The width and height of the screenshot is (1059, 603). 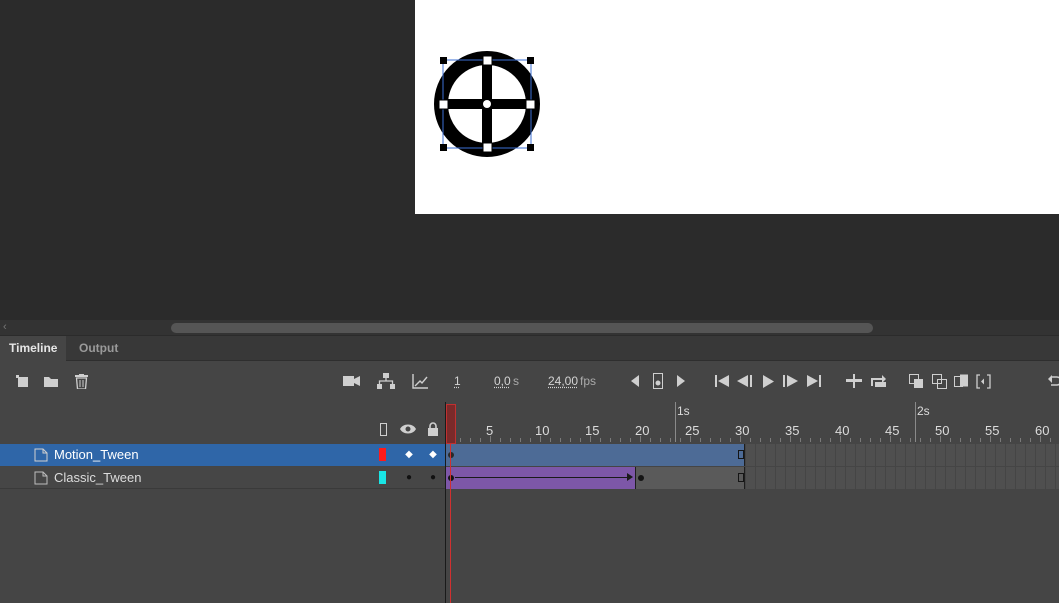 What do you see at coordinates (814, 381) in the screenshot?
I see `go-to-last-frame-icon` at bounding box center [814, 381].